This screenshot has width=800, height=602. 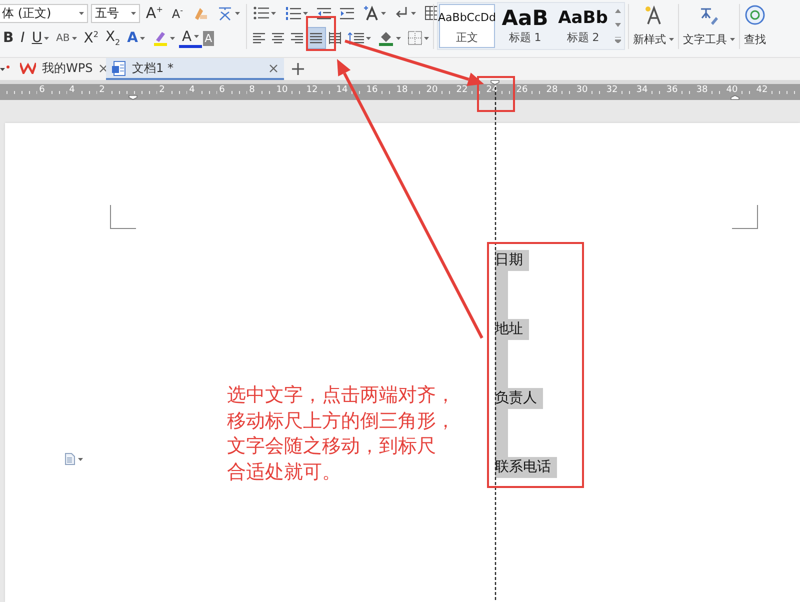 What do you see at coordinates (23, 38) in the screenshot?
I see `italic-button: I` at bounding box center [23, 38].